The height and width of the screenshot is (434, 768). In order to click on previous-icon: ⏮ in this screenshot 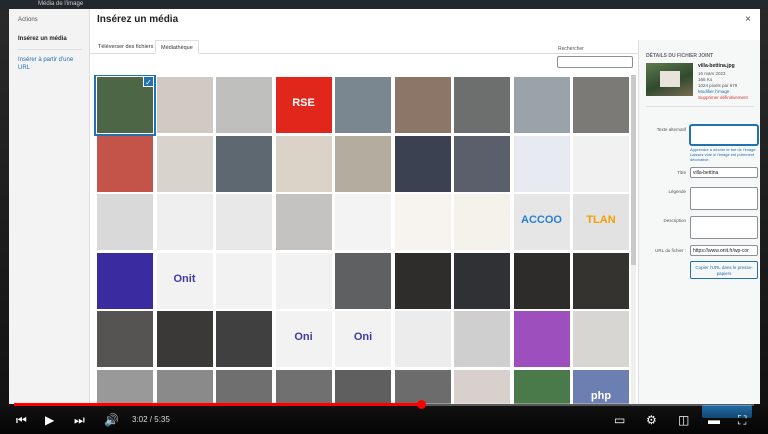, I will do `click(21, 420)`.